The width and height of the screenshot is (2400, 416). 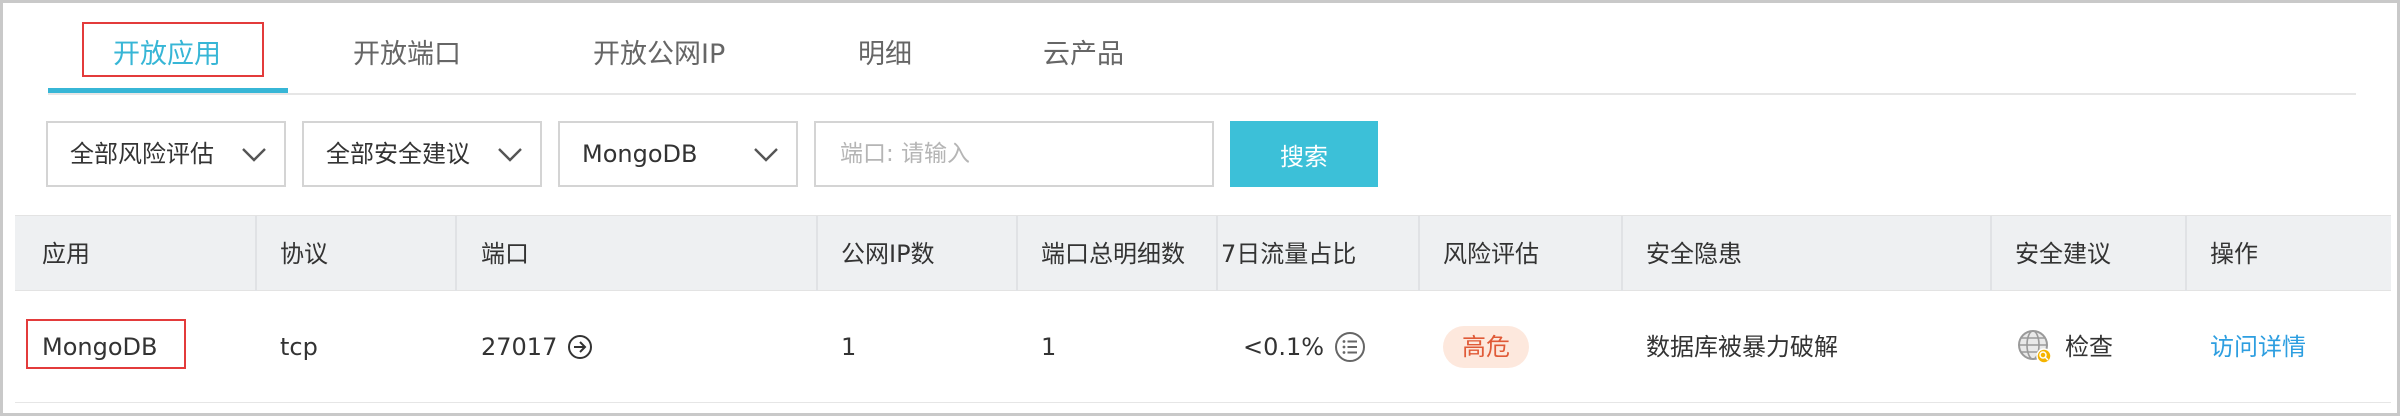 I want to click on risk-badge-high: 高危, so click(x=1486, y=347).